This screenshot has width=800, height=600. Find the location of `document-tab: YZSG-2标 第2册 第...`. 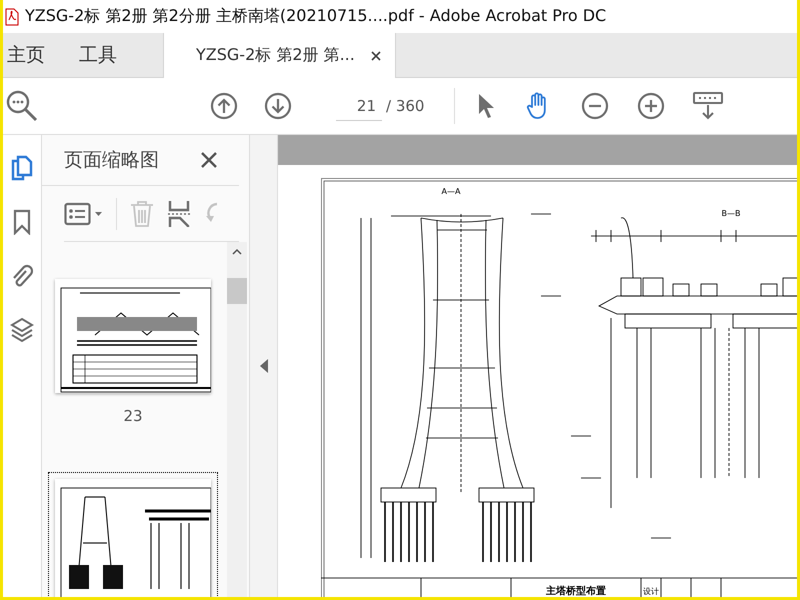

document-tab: YZSG-2标 第2册 第... is located at coordinates (279, 55).